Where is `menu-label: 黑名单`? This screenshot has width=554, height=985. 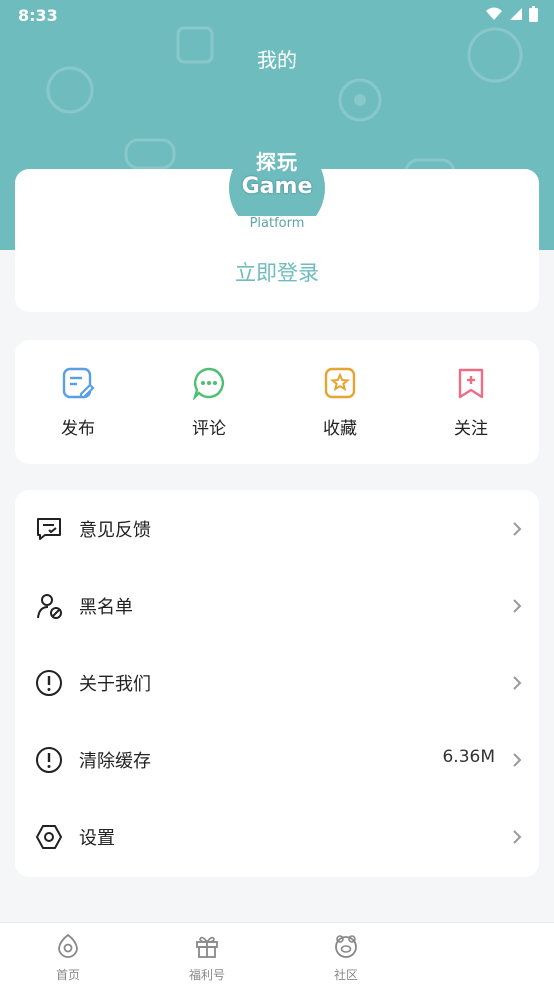
menu-label: 黑名单 is located at coordinates (106, 607).